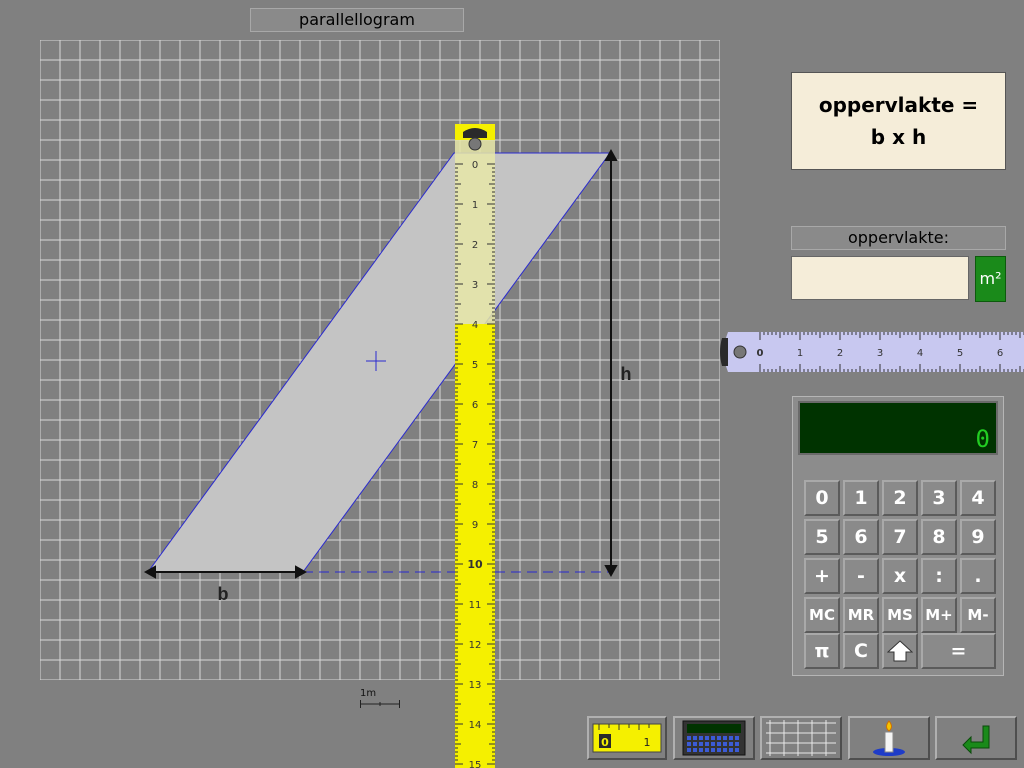 This screenshot has height=768, width=1024. I want to click on vertical-ruler-number: 9, so click(475, 525).